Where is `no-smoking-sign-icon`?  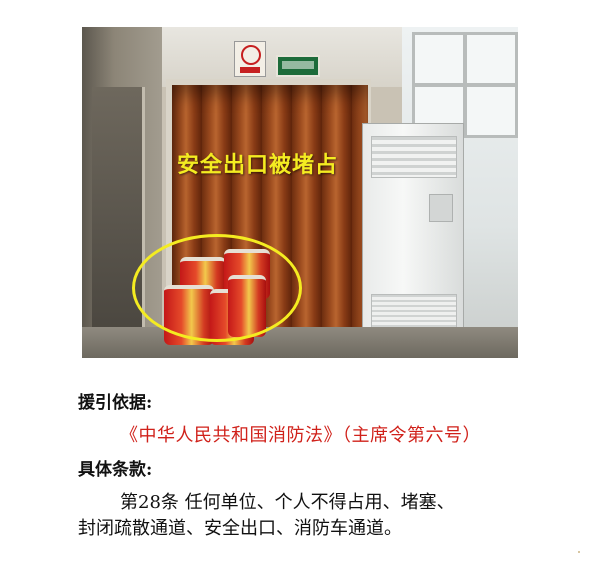 no-smoking-sign-icon is located at coordinates (250, 59).